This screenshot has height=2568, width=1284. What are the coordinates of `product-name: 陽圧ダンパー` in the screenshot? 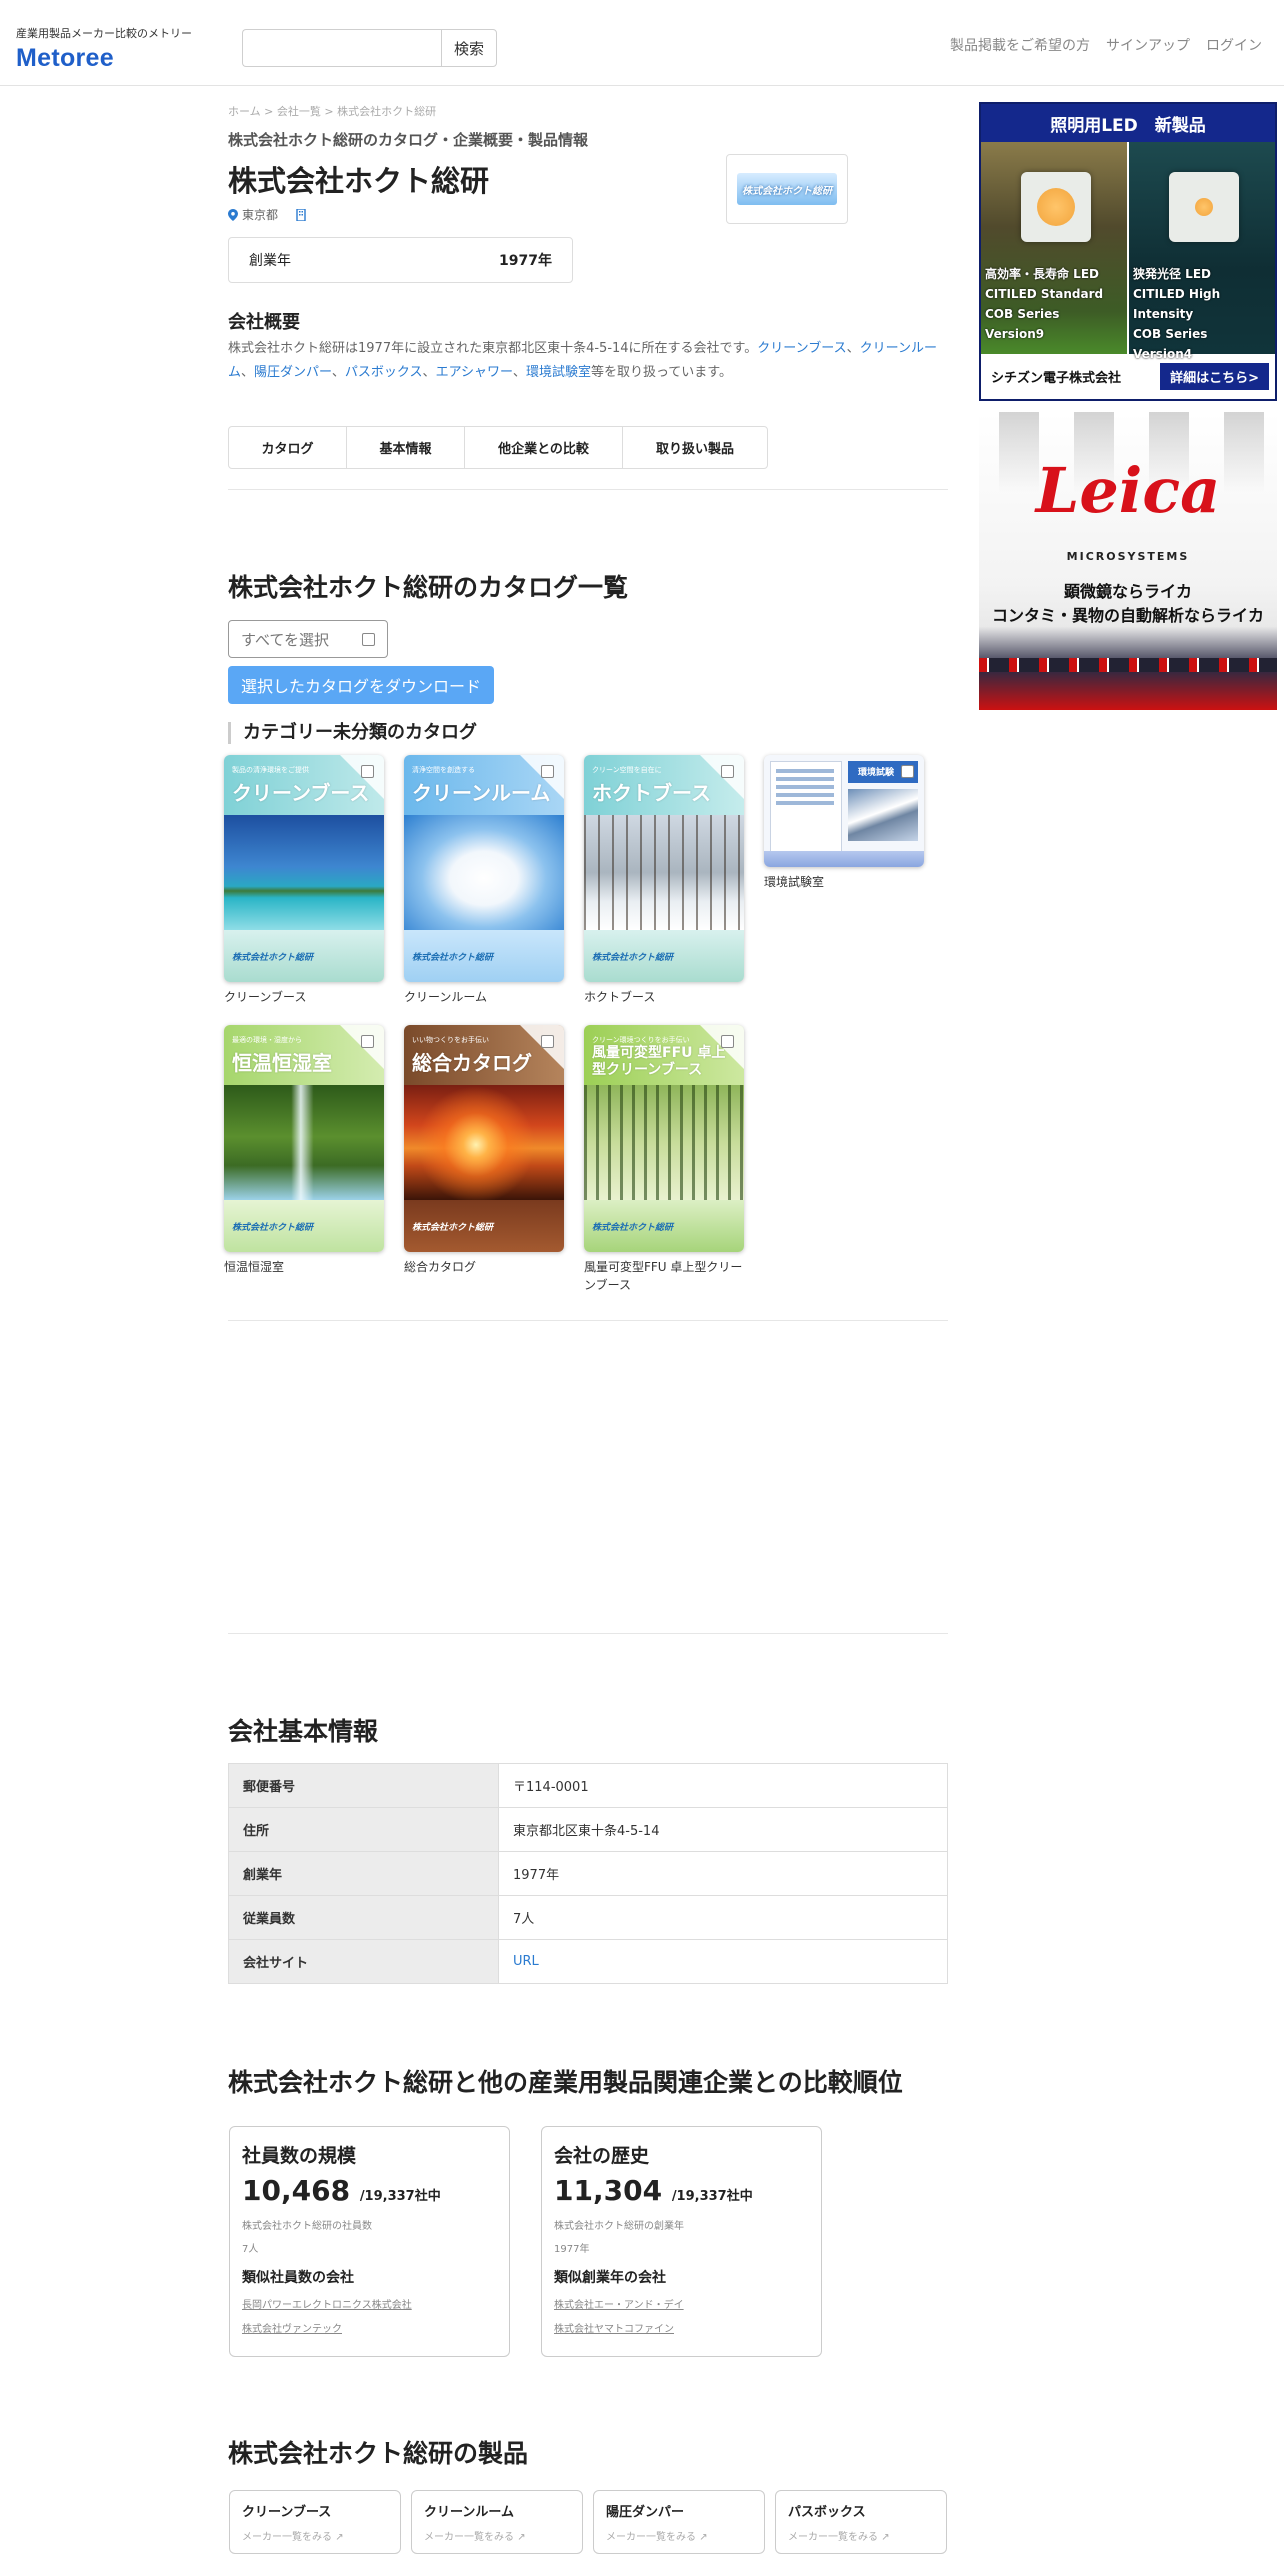 It's located at (645, 2512).